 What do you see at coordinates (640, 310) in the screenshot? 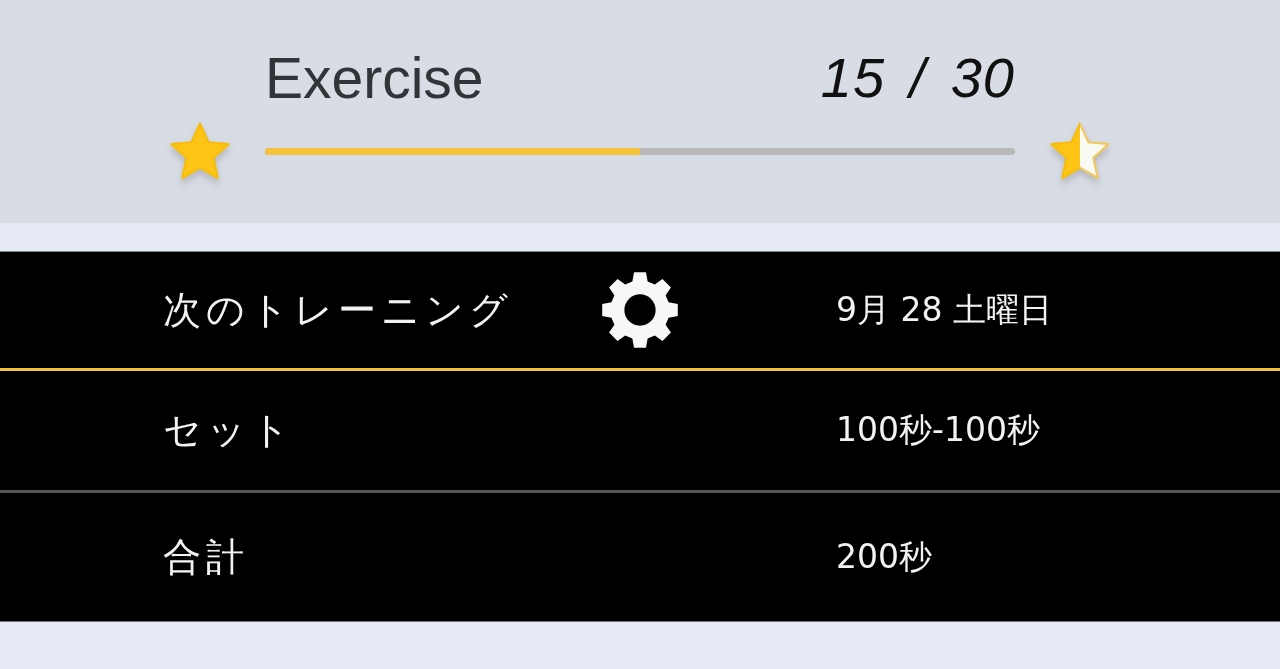
I see `settings-icon` at bounding box center [640, 310].